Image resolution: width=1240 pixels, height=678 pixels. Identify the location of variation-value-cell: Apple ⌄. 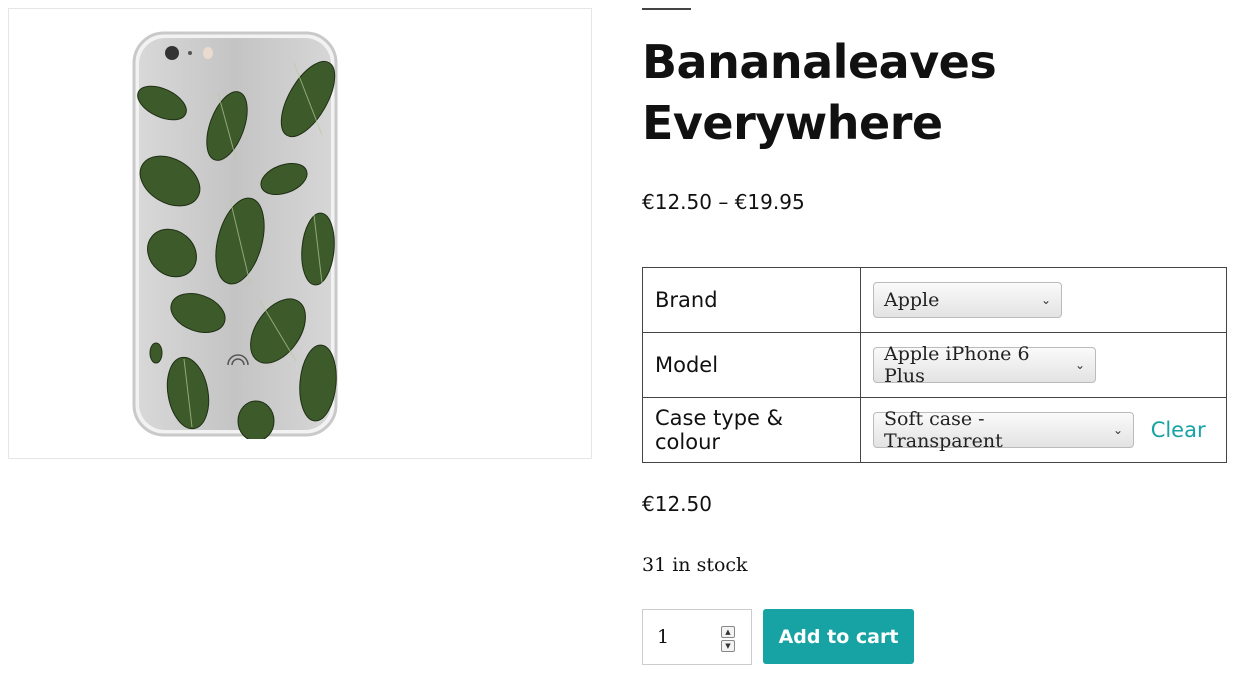
(1043, 300).